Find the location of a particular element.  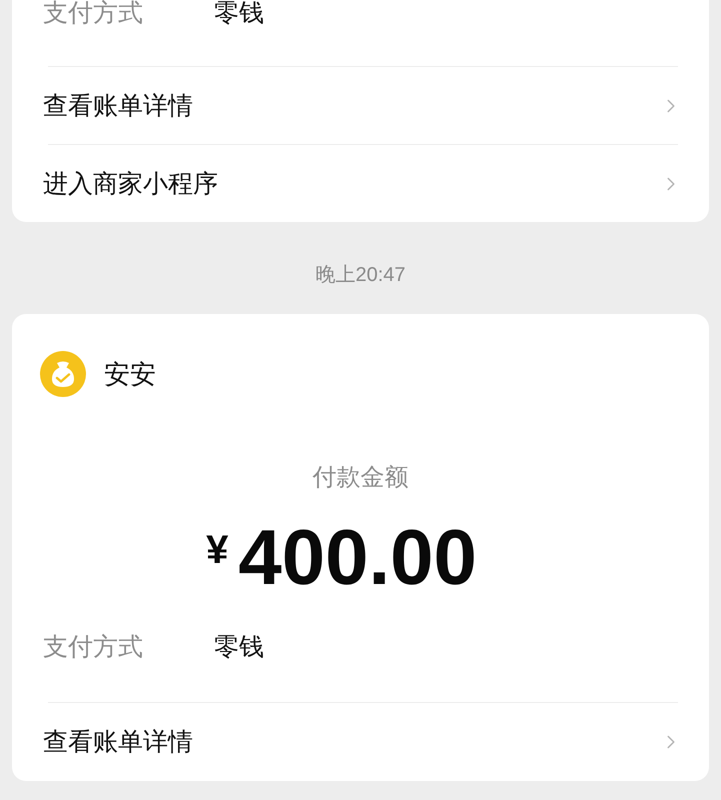

link-row: 进入商家小程序 is located at coordinates (360, 183).